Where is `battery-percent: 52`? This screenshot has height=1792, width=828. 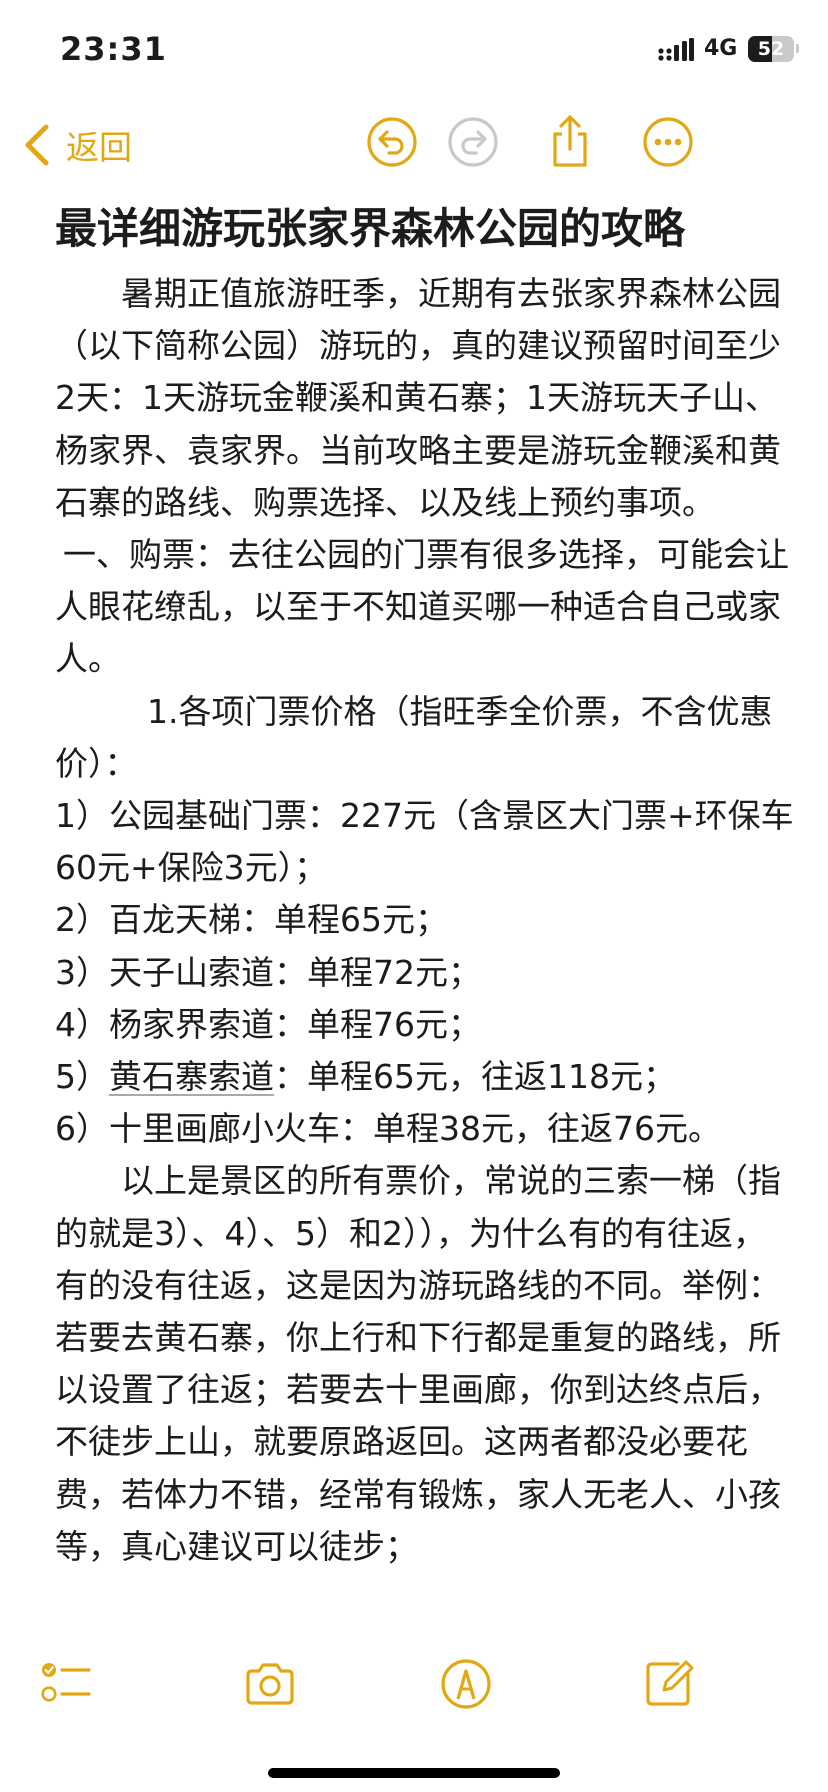 battery-percent: 52 is located at coordinates (771, 49).